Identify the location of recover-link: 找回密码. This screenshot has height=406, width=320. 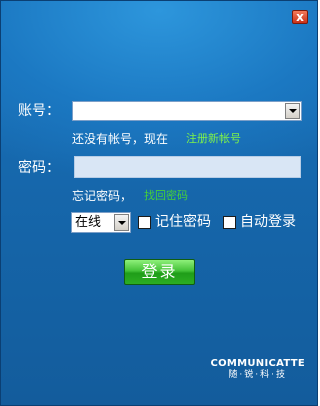
(166, 196).